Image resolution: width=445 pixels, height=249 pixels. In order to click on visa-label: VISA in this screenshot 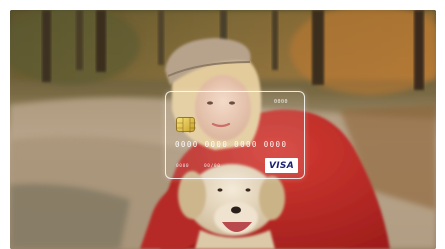, I will do `click(281, 165)`.